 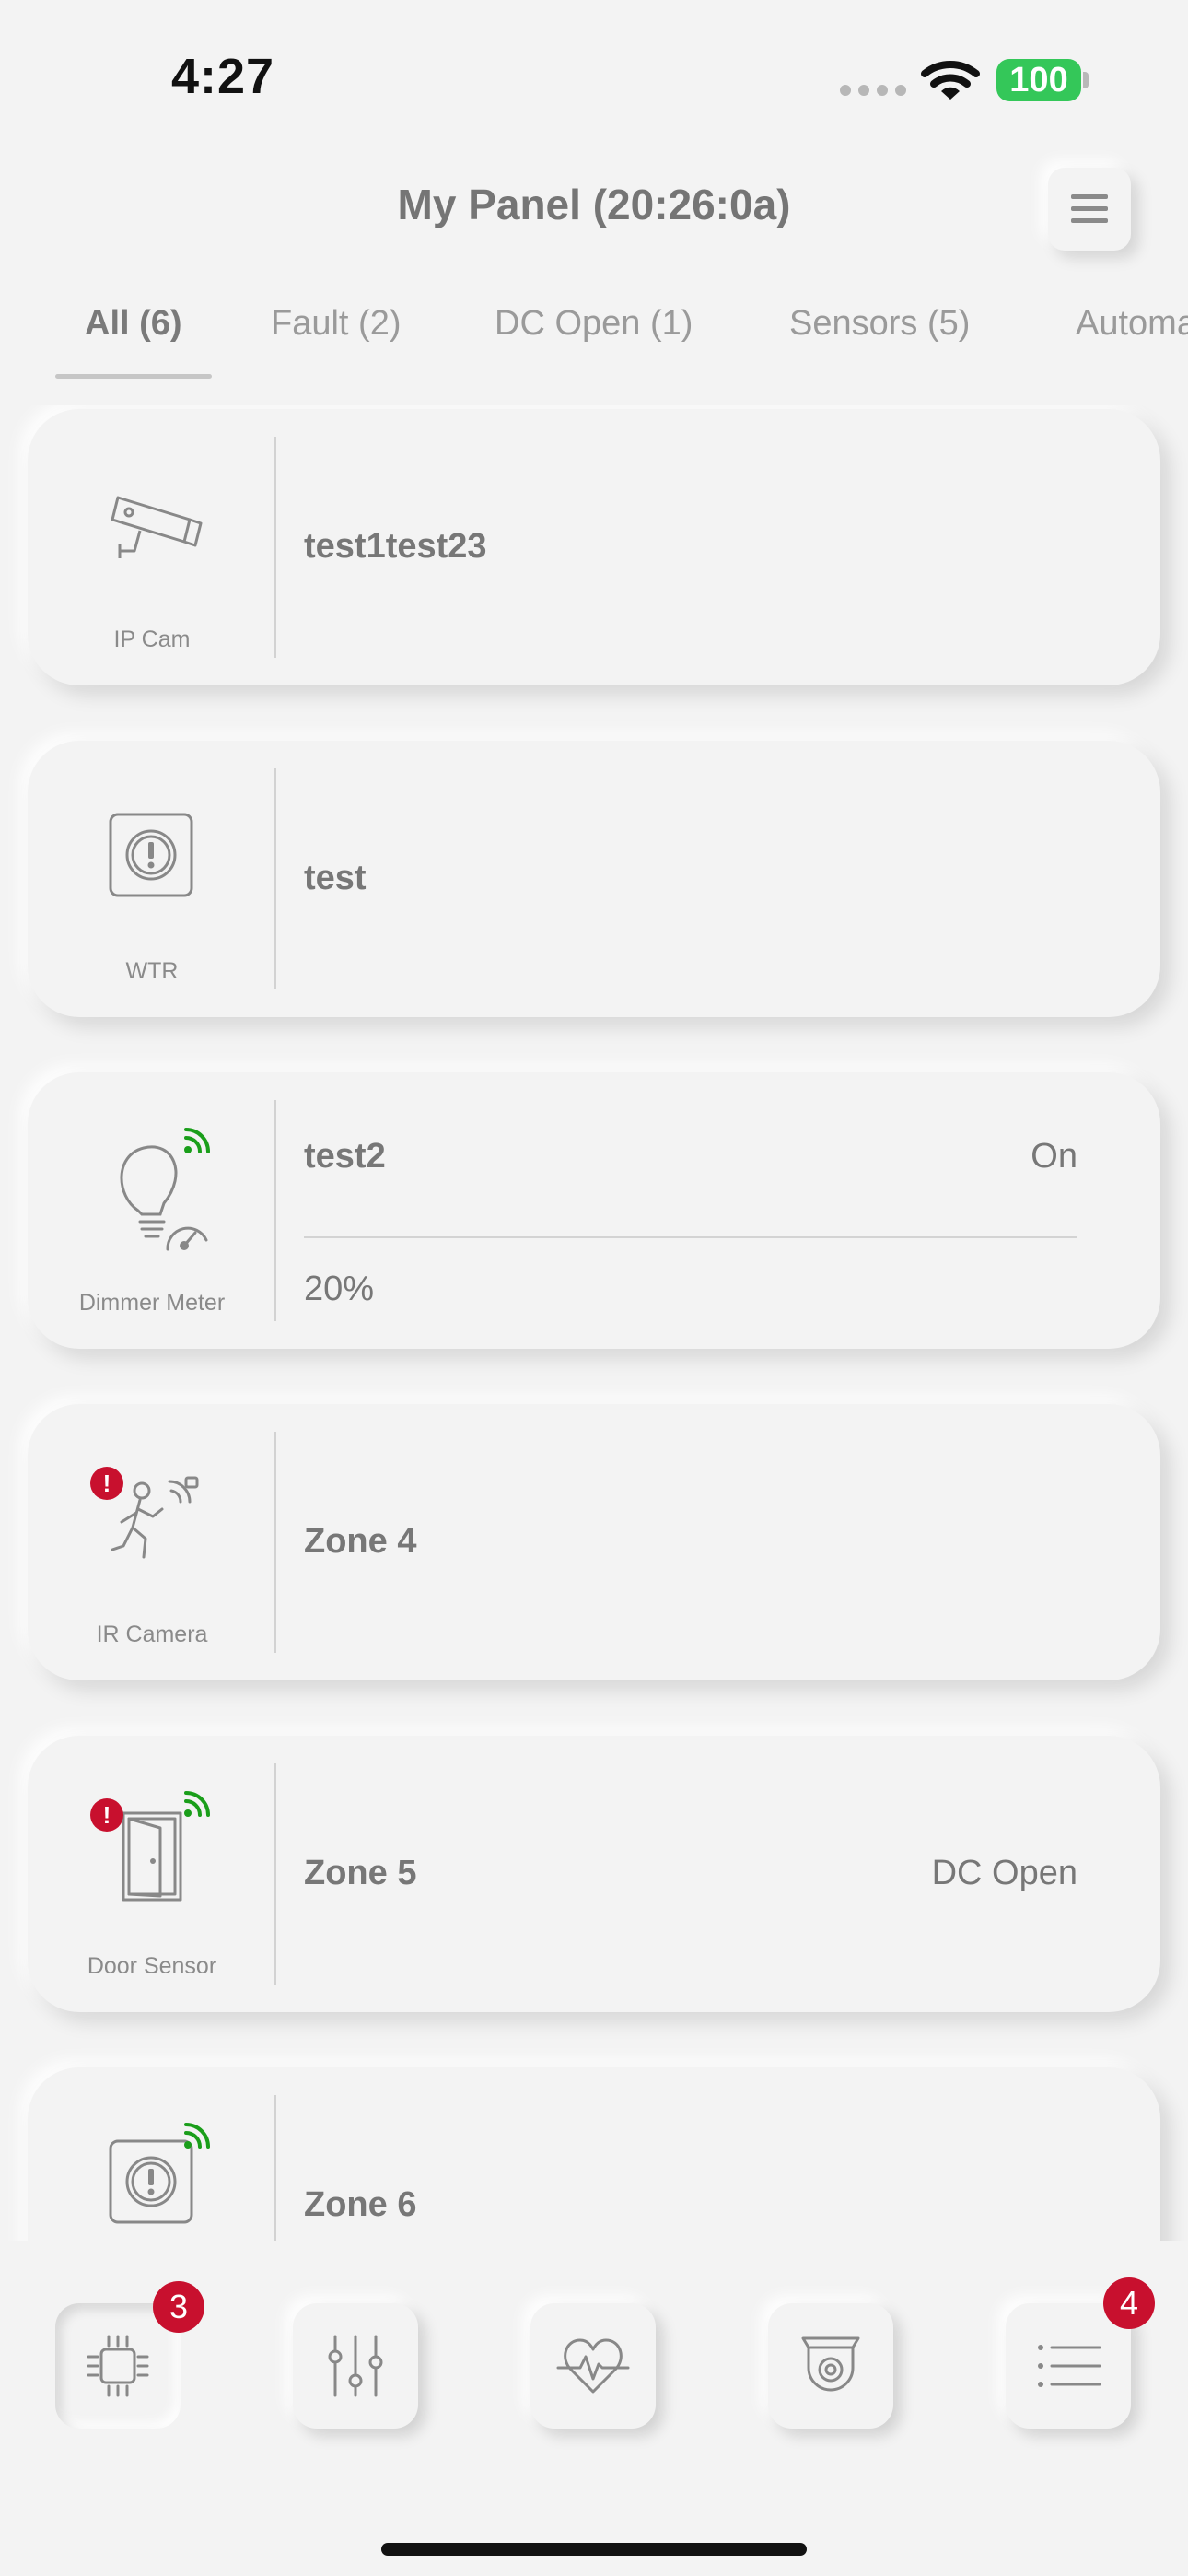 I want to click on sliders-icon, so click(x=355, y=2366).